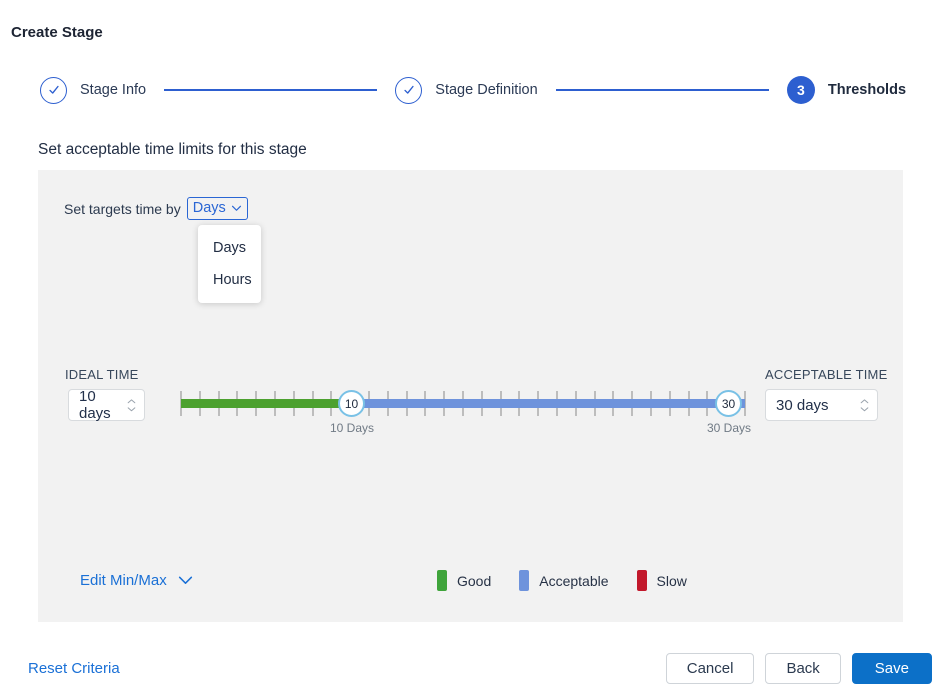  Describe the element at coordinates (352, 428) in the screenshot. I see `slider-min-label: 10 Days` at that location.